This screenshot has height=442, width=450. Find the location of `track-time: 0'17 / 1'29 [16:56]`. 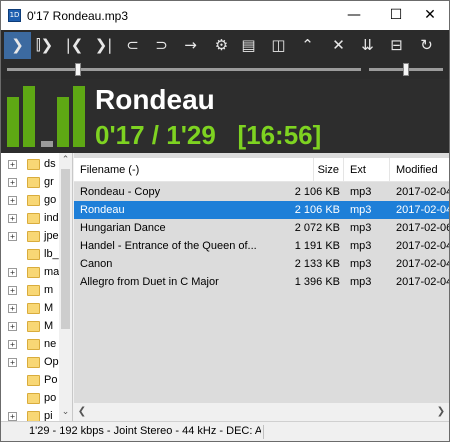

track-time: 0'17 / 1'29 [16:56] is located at coordinates (208, 135).